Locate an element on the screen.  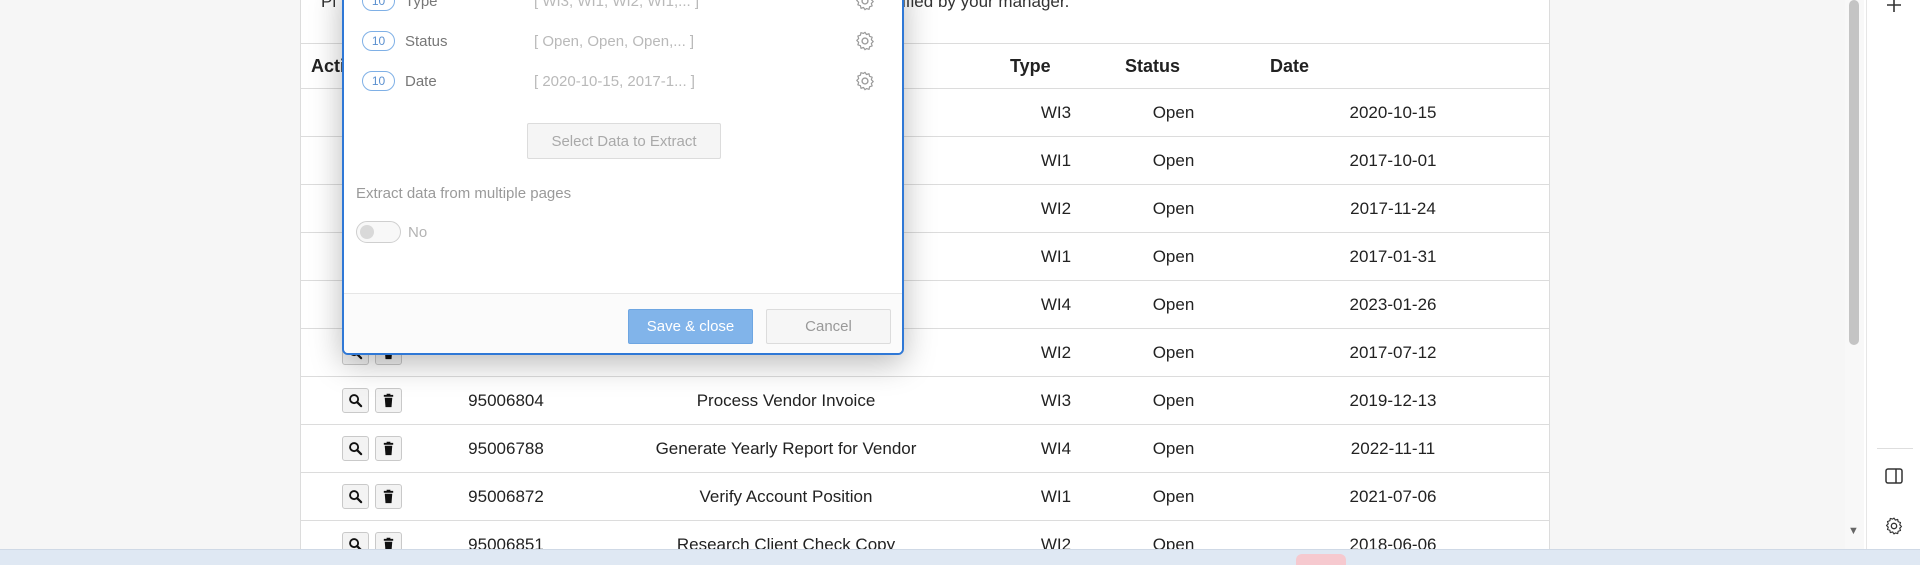
multi-page-label: Extract data from multiple pages is located at coordinates (464, 193).